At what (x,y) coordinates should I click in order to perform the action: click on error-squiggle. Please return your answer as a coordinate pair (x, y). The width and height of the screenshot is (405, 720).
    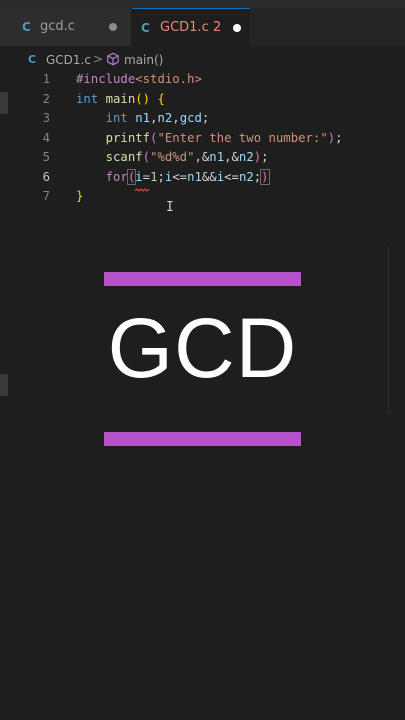
    Looking at the image, I should click on (142, 190).